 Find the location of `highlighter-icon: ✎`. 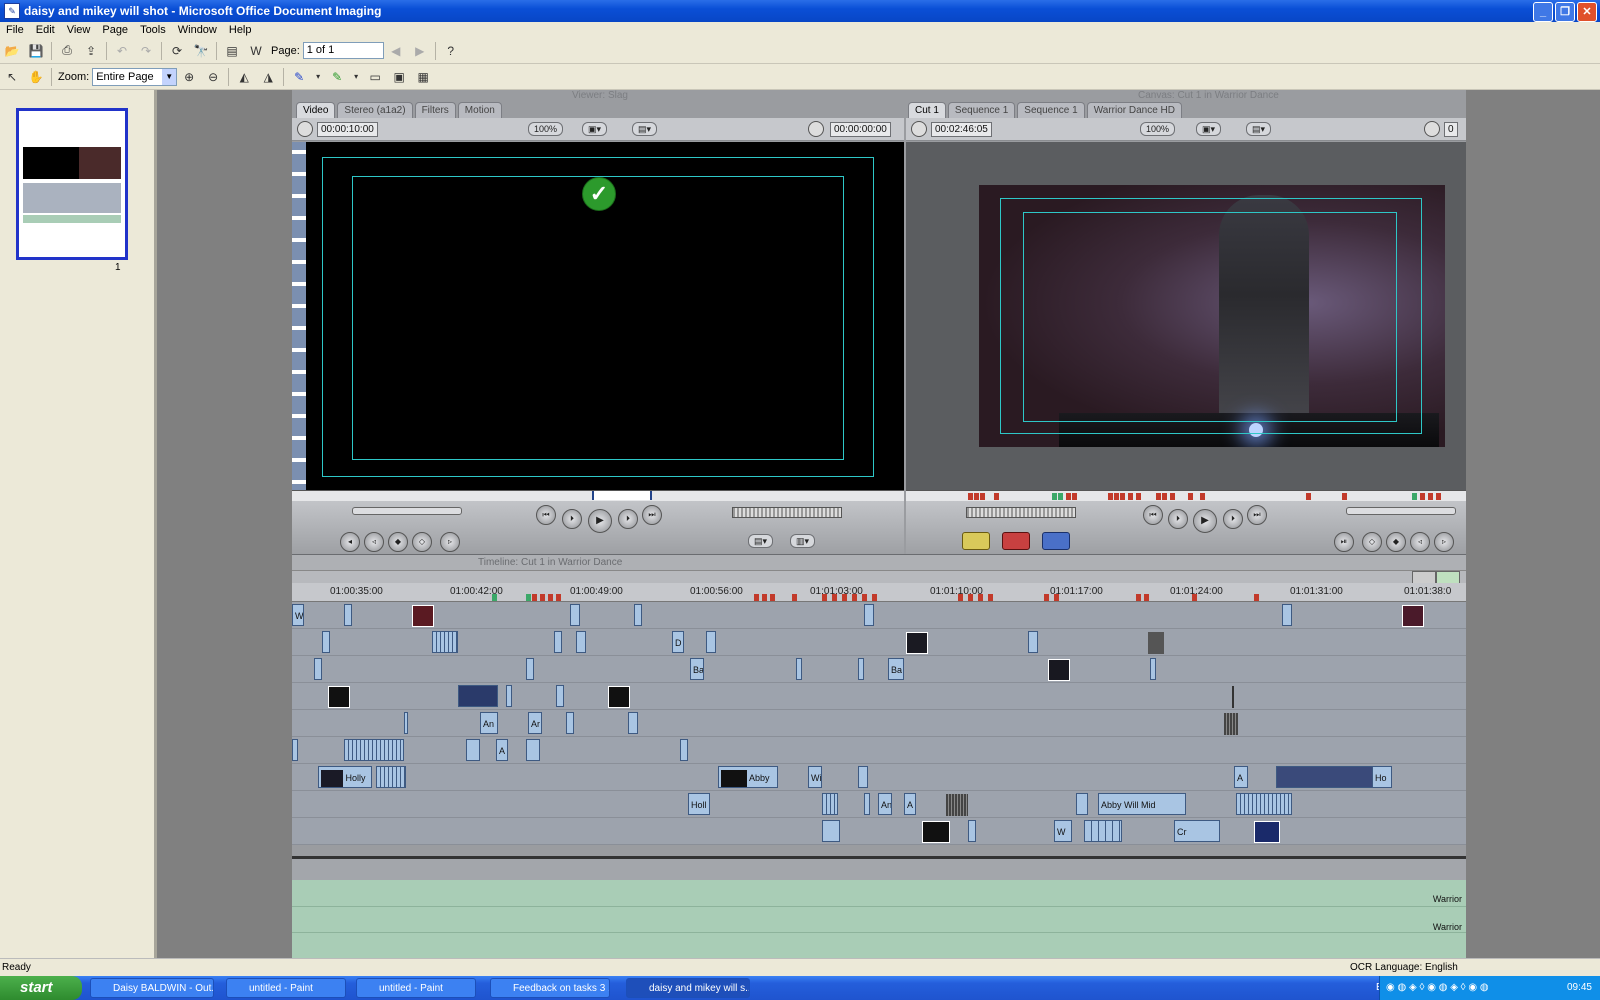

highlighter-icon: ✎ is located at coordinates (337, 77).